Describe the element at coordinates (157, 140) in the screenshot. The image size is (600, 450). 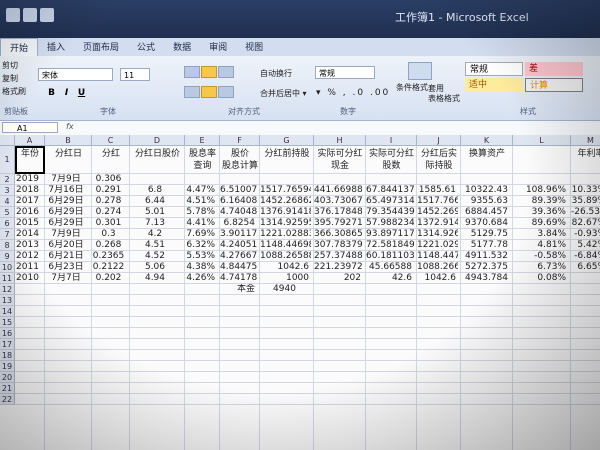
I see `column-header-D: D` at that location.